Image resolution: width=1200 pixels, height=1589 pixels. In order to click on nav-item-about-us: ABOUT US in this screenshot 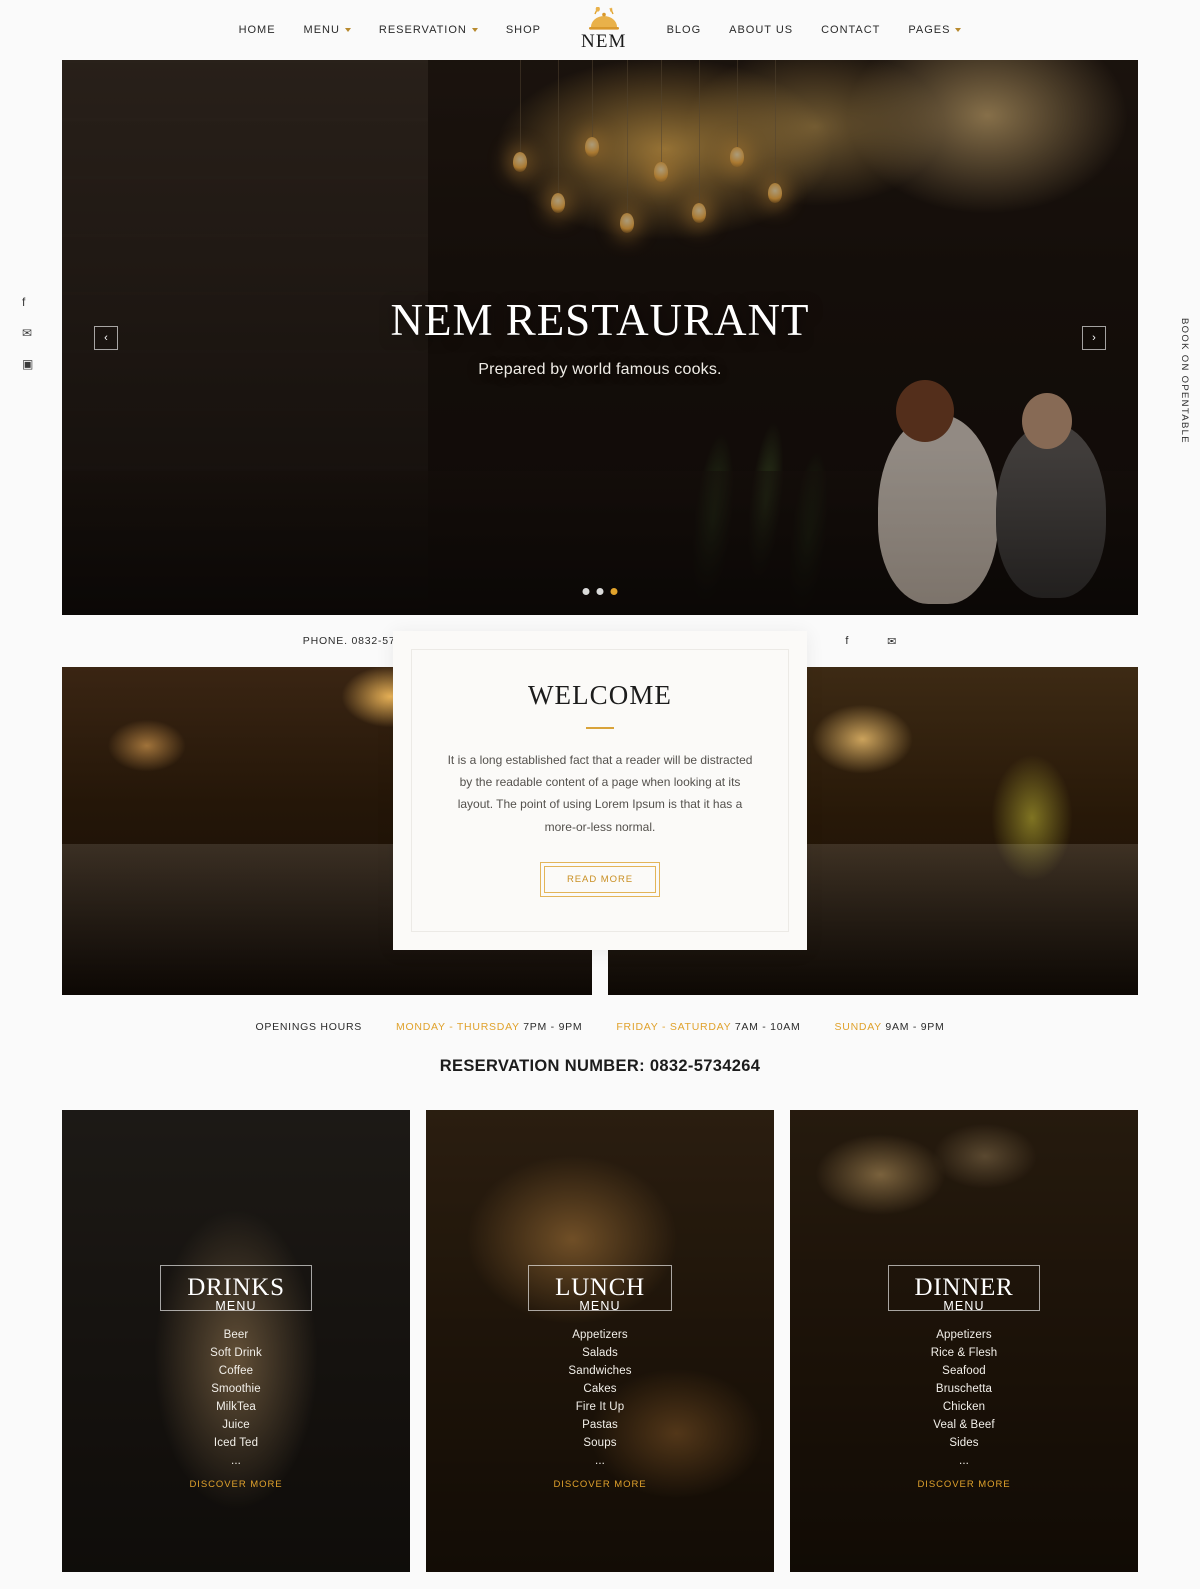, I will do `click(761, 30)`.